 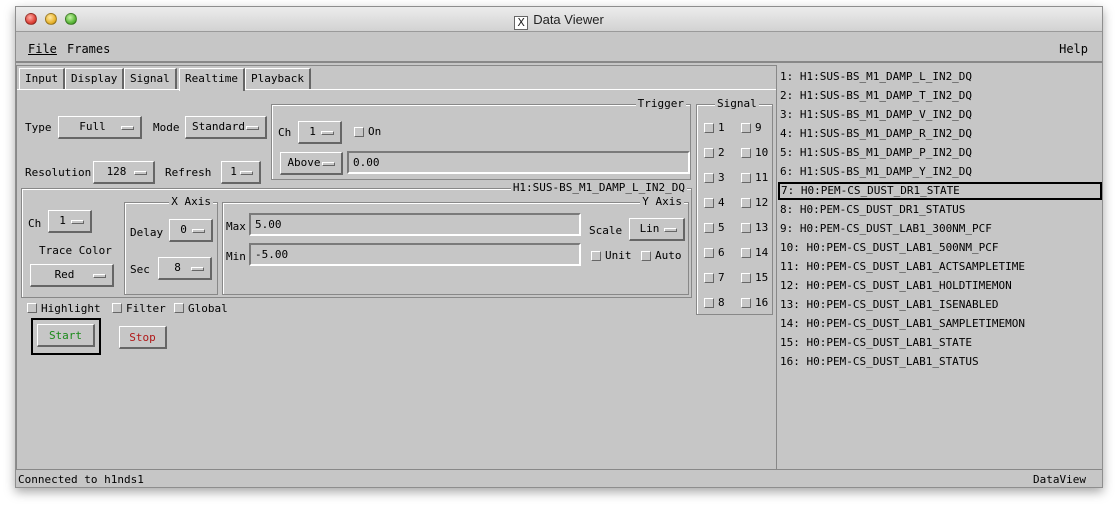 What do you see at coordinates (940, 96) in the screenshot?
I see `channel-list-item: 2: H1:SUS-BS_M1_DAMP_T_IN2_DQ` at bounding box center [940, 96].